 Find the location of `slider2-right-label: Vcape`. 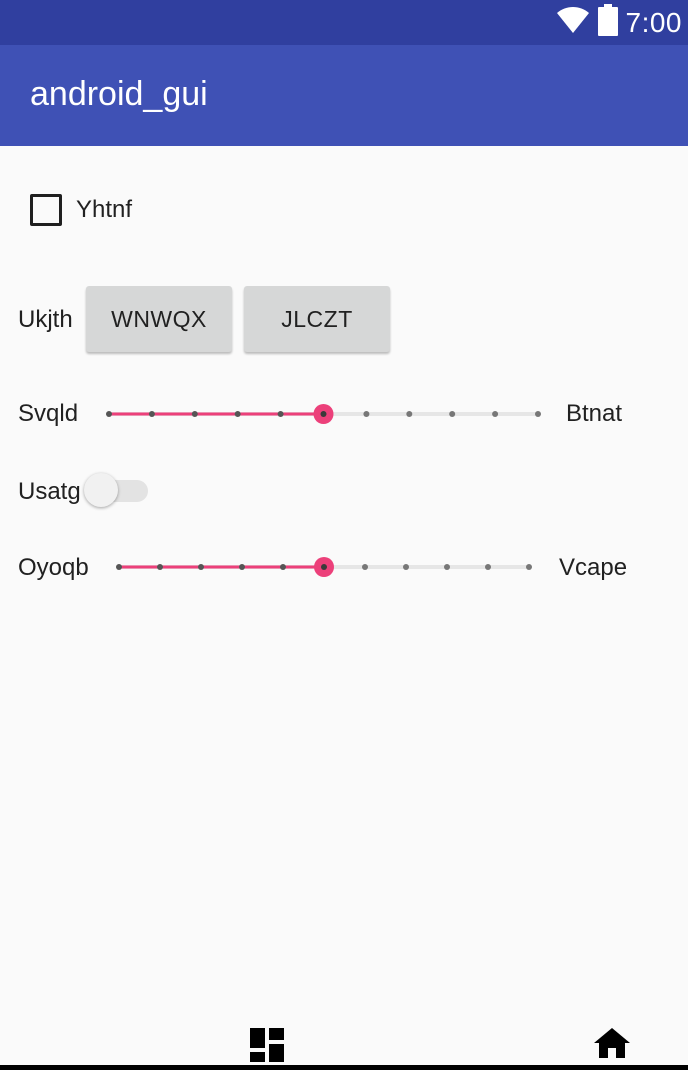

slider2-right-label: Vcape is located at coordinates (593, 567).